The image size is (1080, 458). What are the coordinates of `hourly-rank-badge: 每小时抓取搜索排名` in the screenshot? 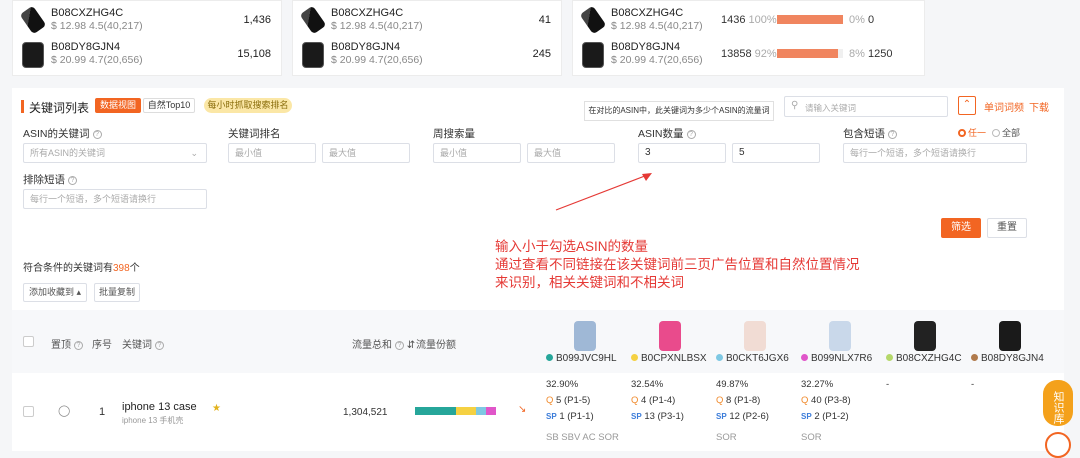 It's located at (248, 105).